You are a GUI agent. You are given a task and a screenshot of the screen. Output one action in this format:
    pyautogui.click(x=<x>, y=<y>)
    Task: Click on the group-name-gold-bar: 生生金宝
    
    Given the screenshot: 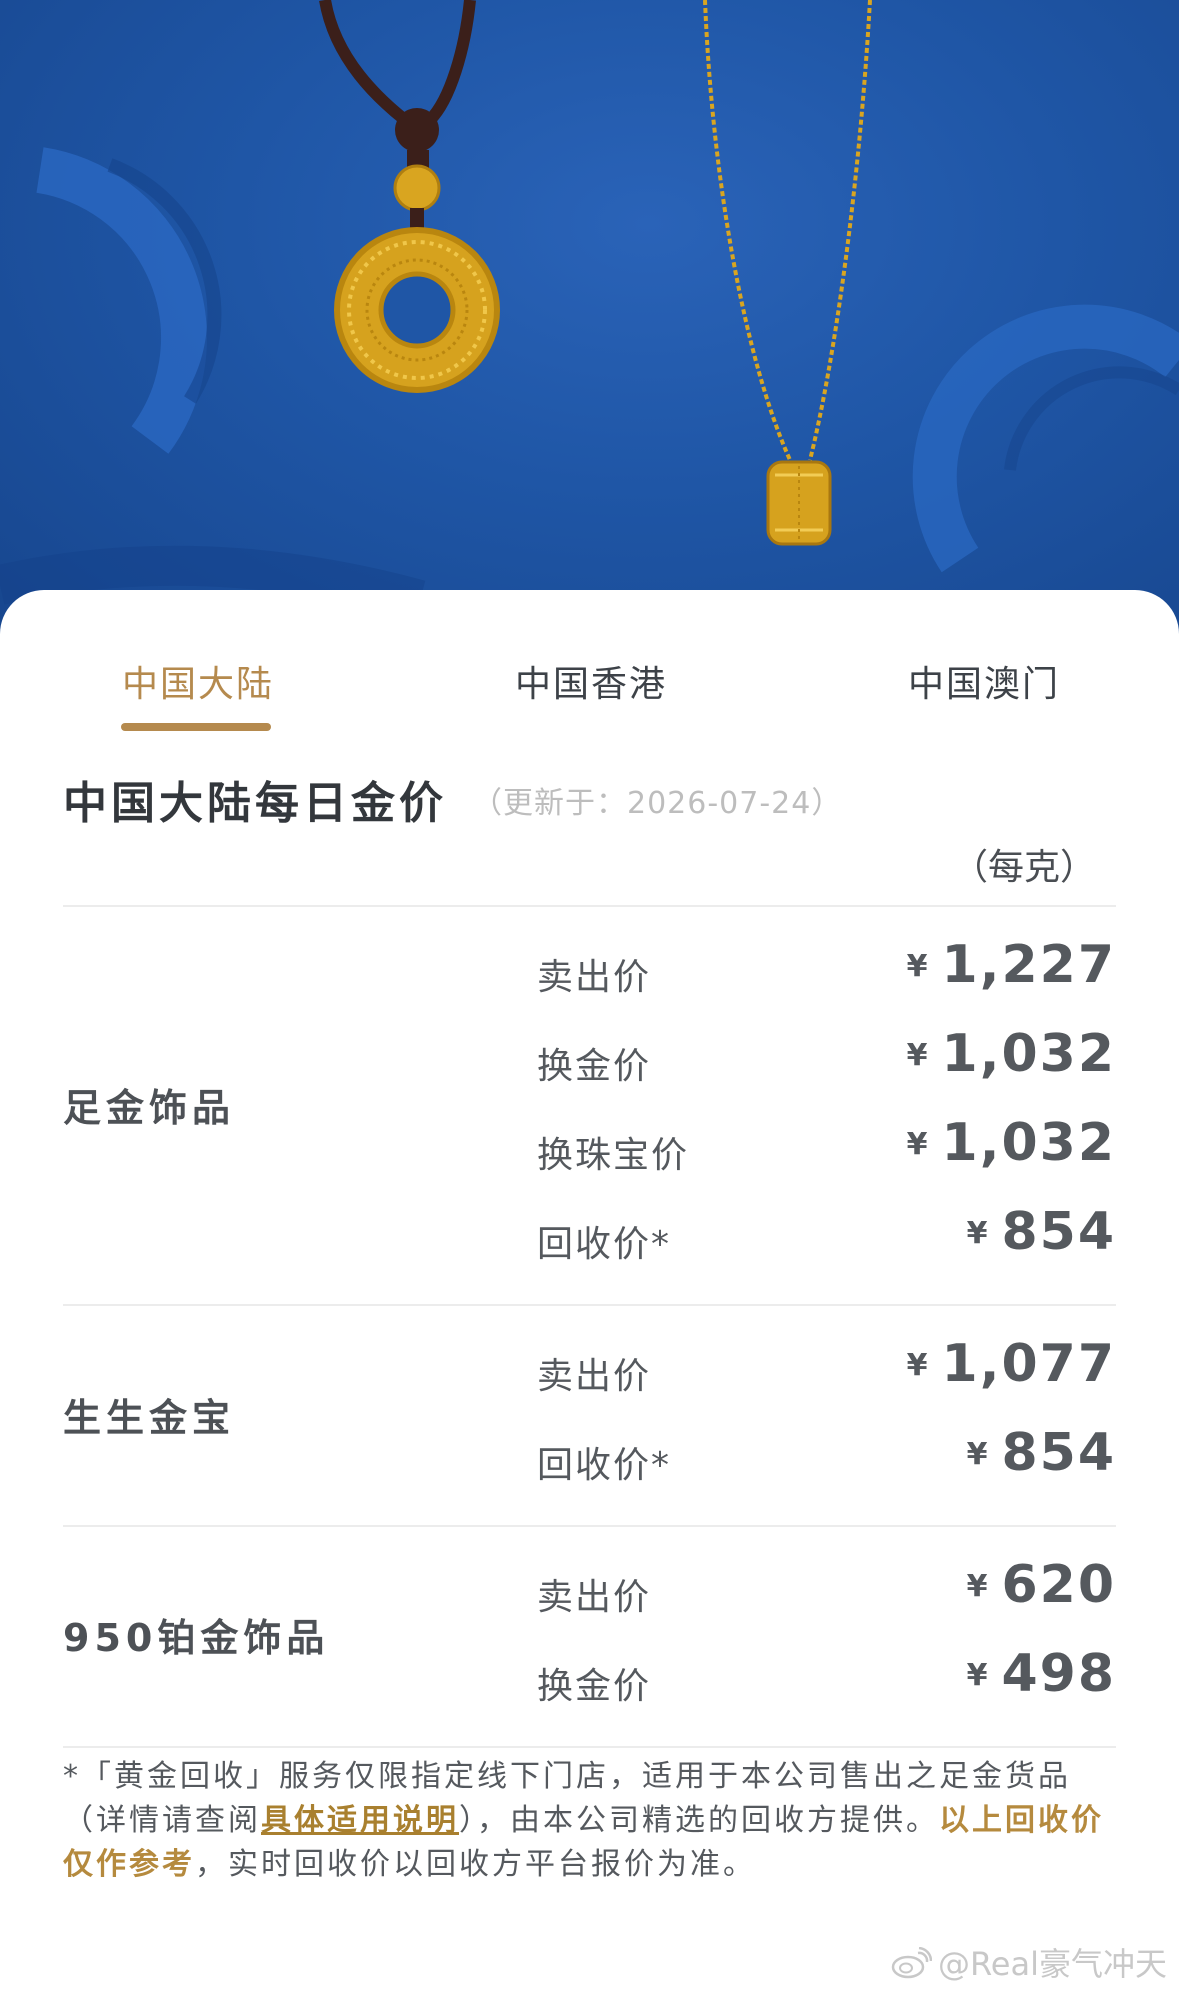 What is the action you would take?
    pyautogui.click(x=149, y=1418)
    